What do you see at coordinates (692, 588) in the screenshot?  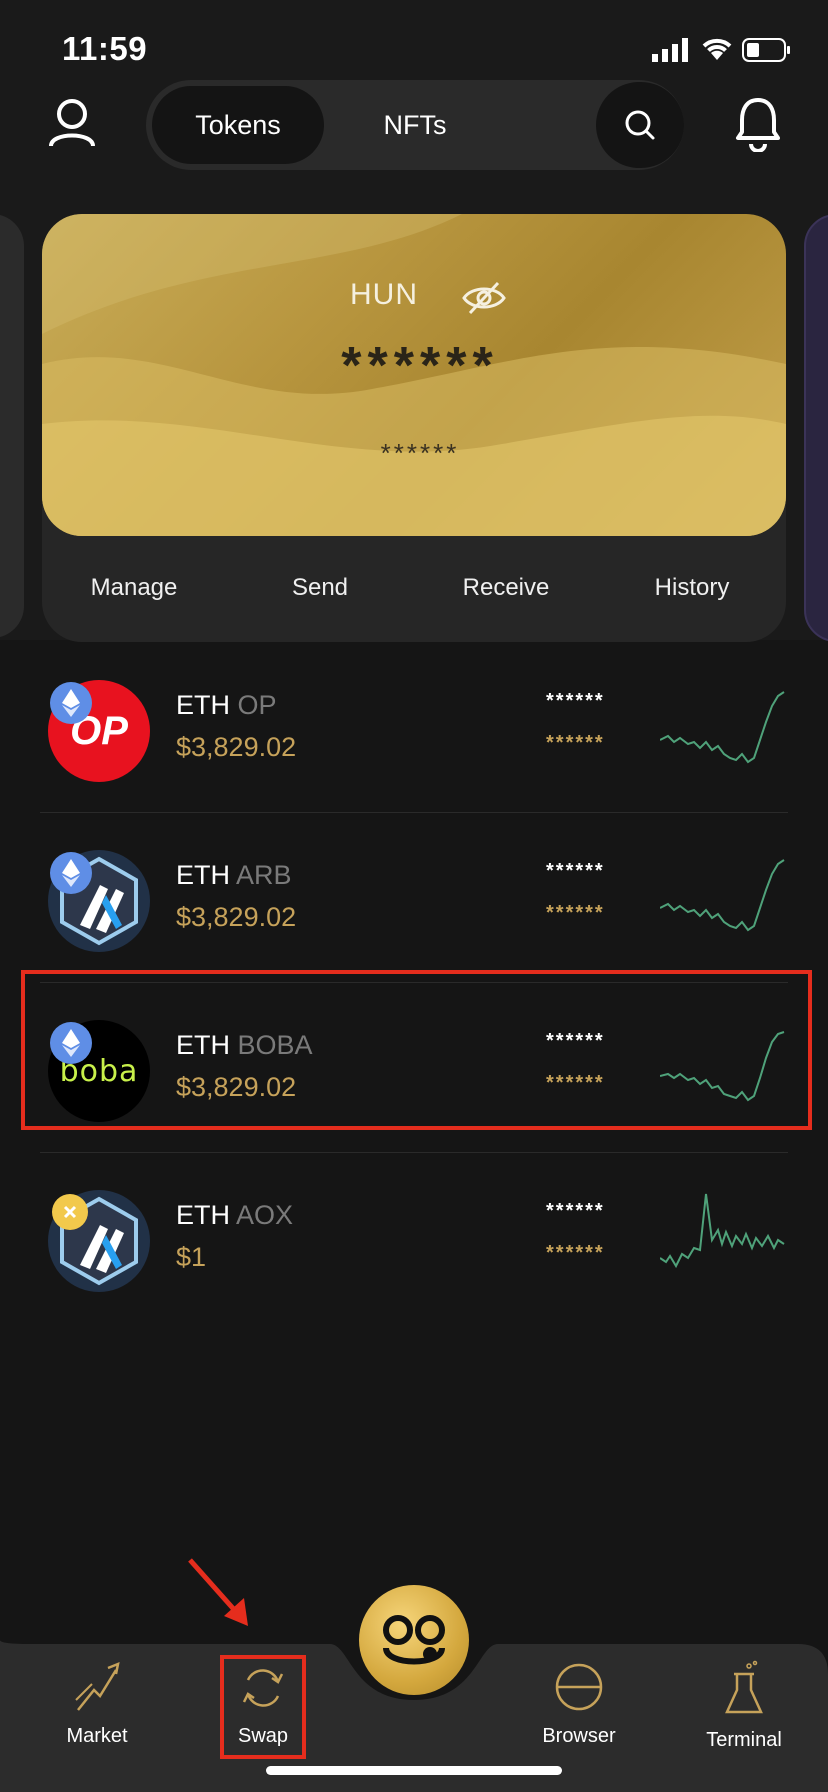 I see `history-button: History` at bounding box center [692, 588].